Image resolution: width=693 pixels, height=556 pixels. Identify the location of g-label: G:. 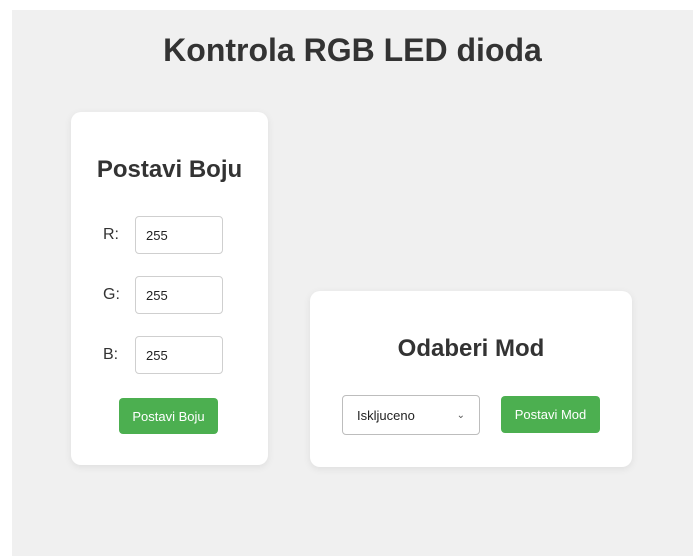
(111, 294).